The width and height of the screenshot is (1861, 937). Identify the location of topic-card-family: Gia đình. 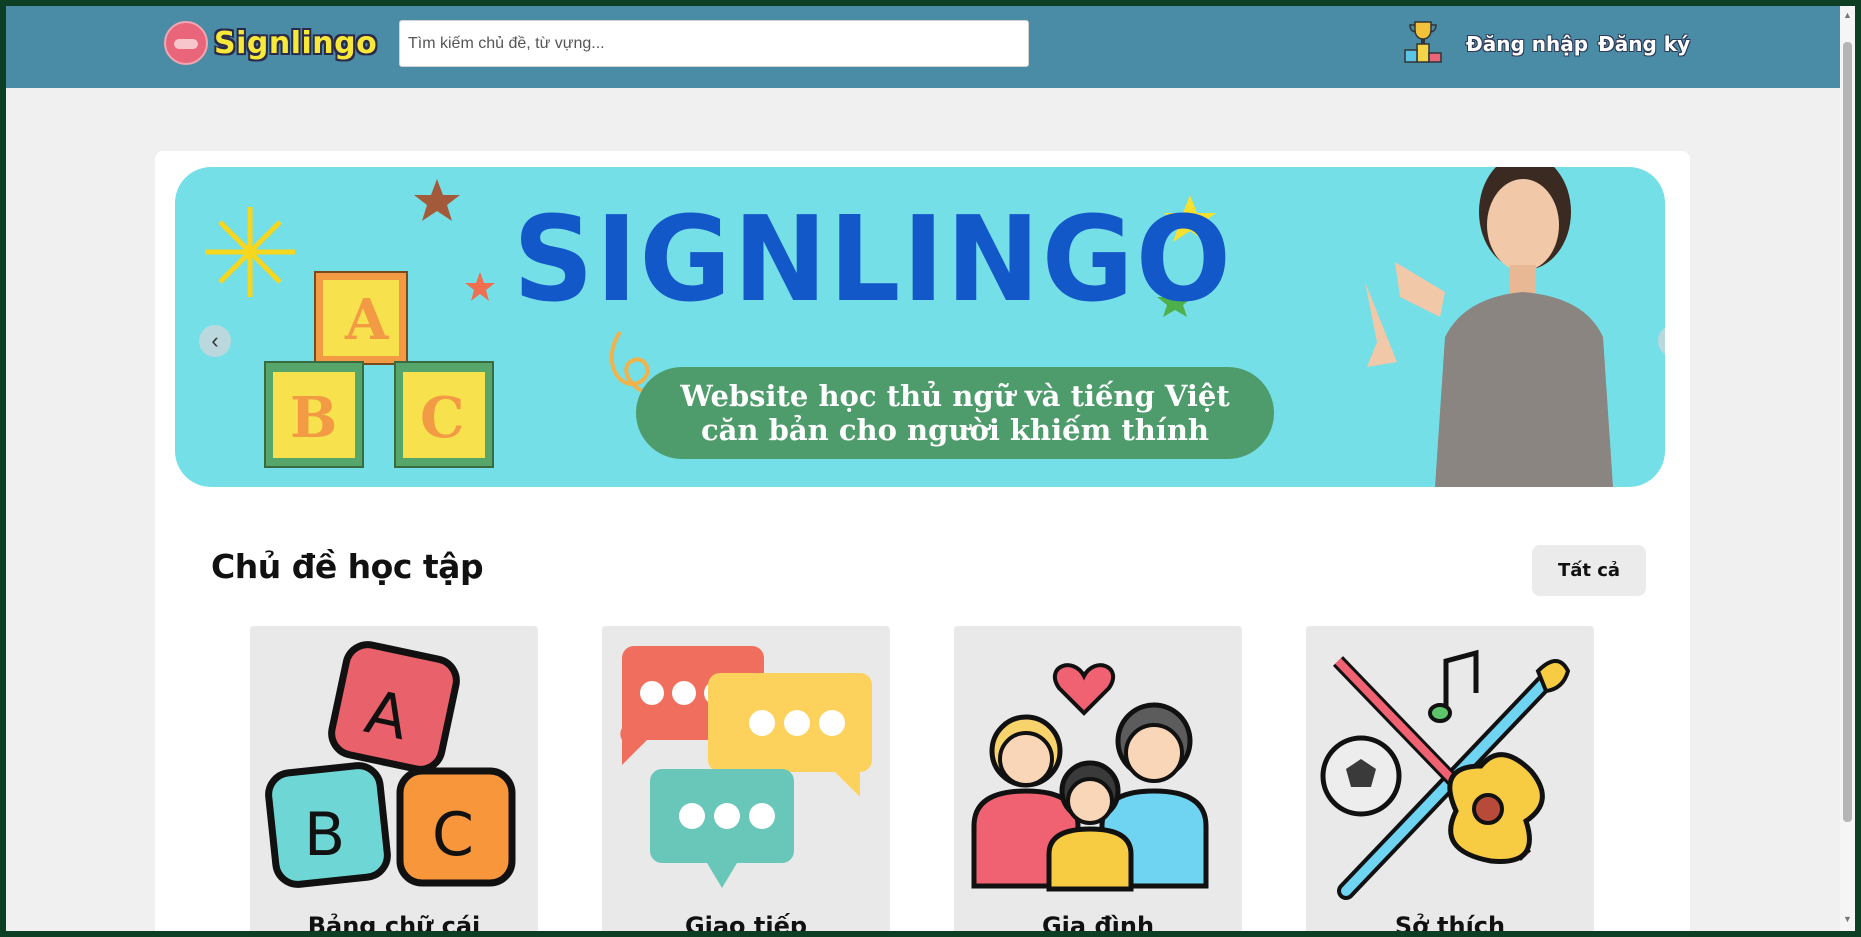
(1098, 778).